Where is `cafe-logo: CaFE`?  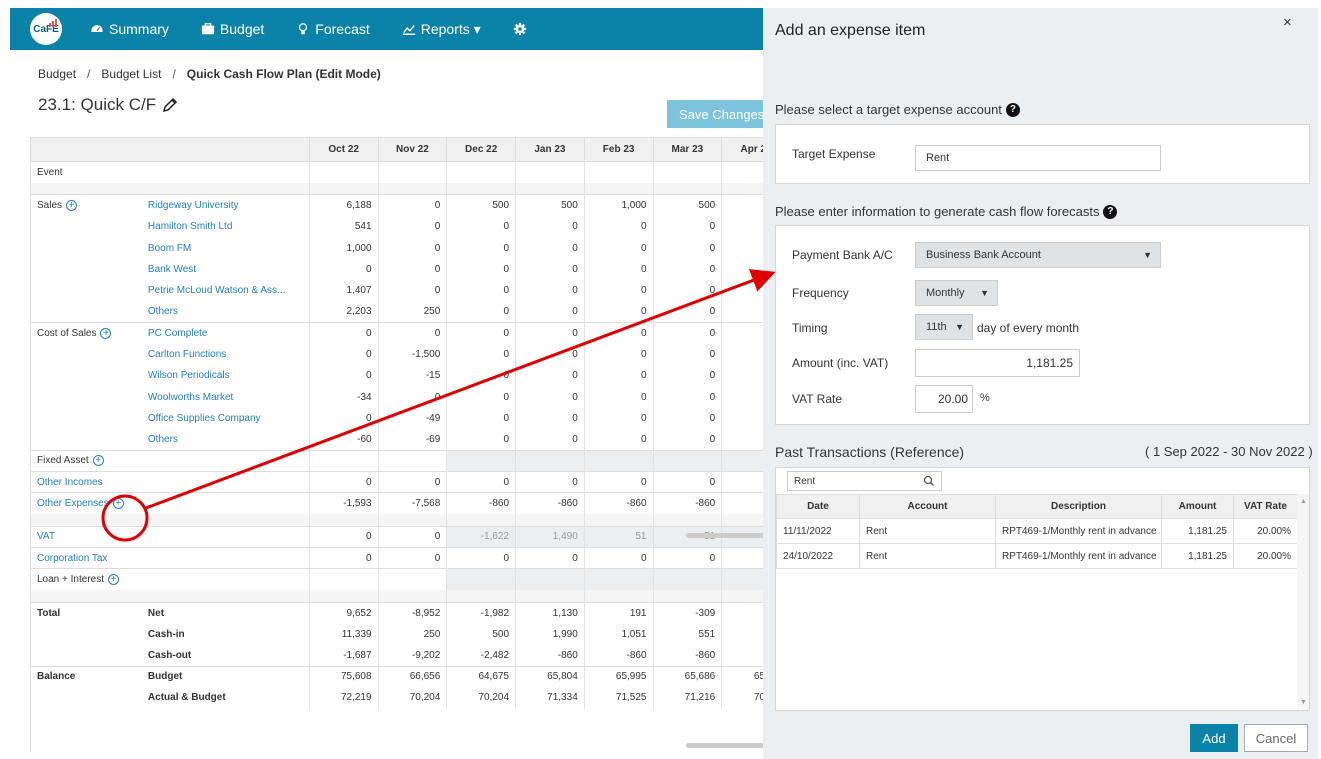
cafe-logo: CaFE is located at coordinates (46, 29).